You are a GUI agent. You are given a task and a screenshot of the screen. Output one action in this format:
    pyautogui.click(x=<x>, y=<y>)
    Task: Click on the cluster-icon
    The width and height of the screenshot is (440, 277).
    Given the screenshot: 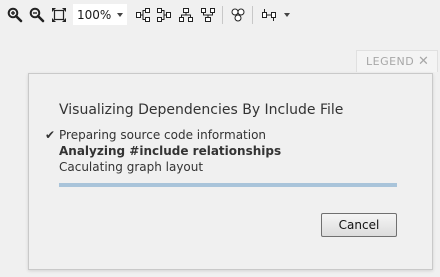 What is the action you would take?
    pyautogui.click(x=238, y=15)
    